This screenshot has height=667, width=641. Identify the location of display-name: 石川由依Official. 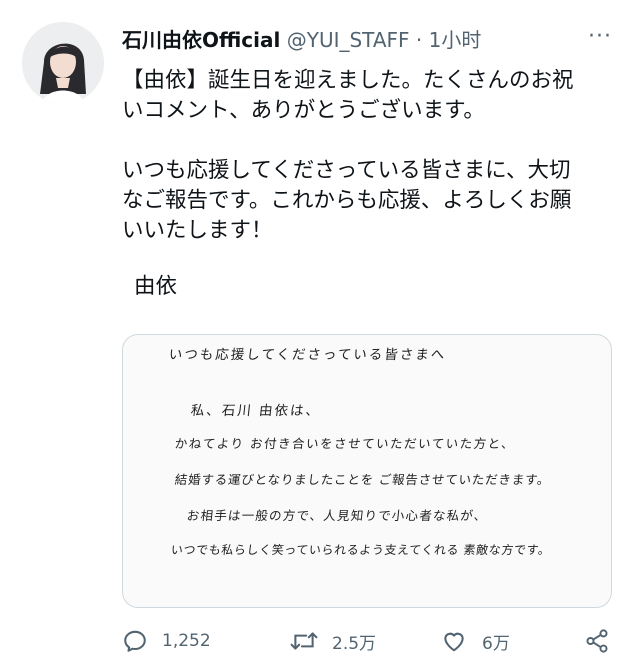
(201, 40).